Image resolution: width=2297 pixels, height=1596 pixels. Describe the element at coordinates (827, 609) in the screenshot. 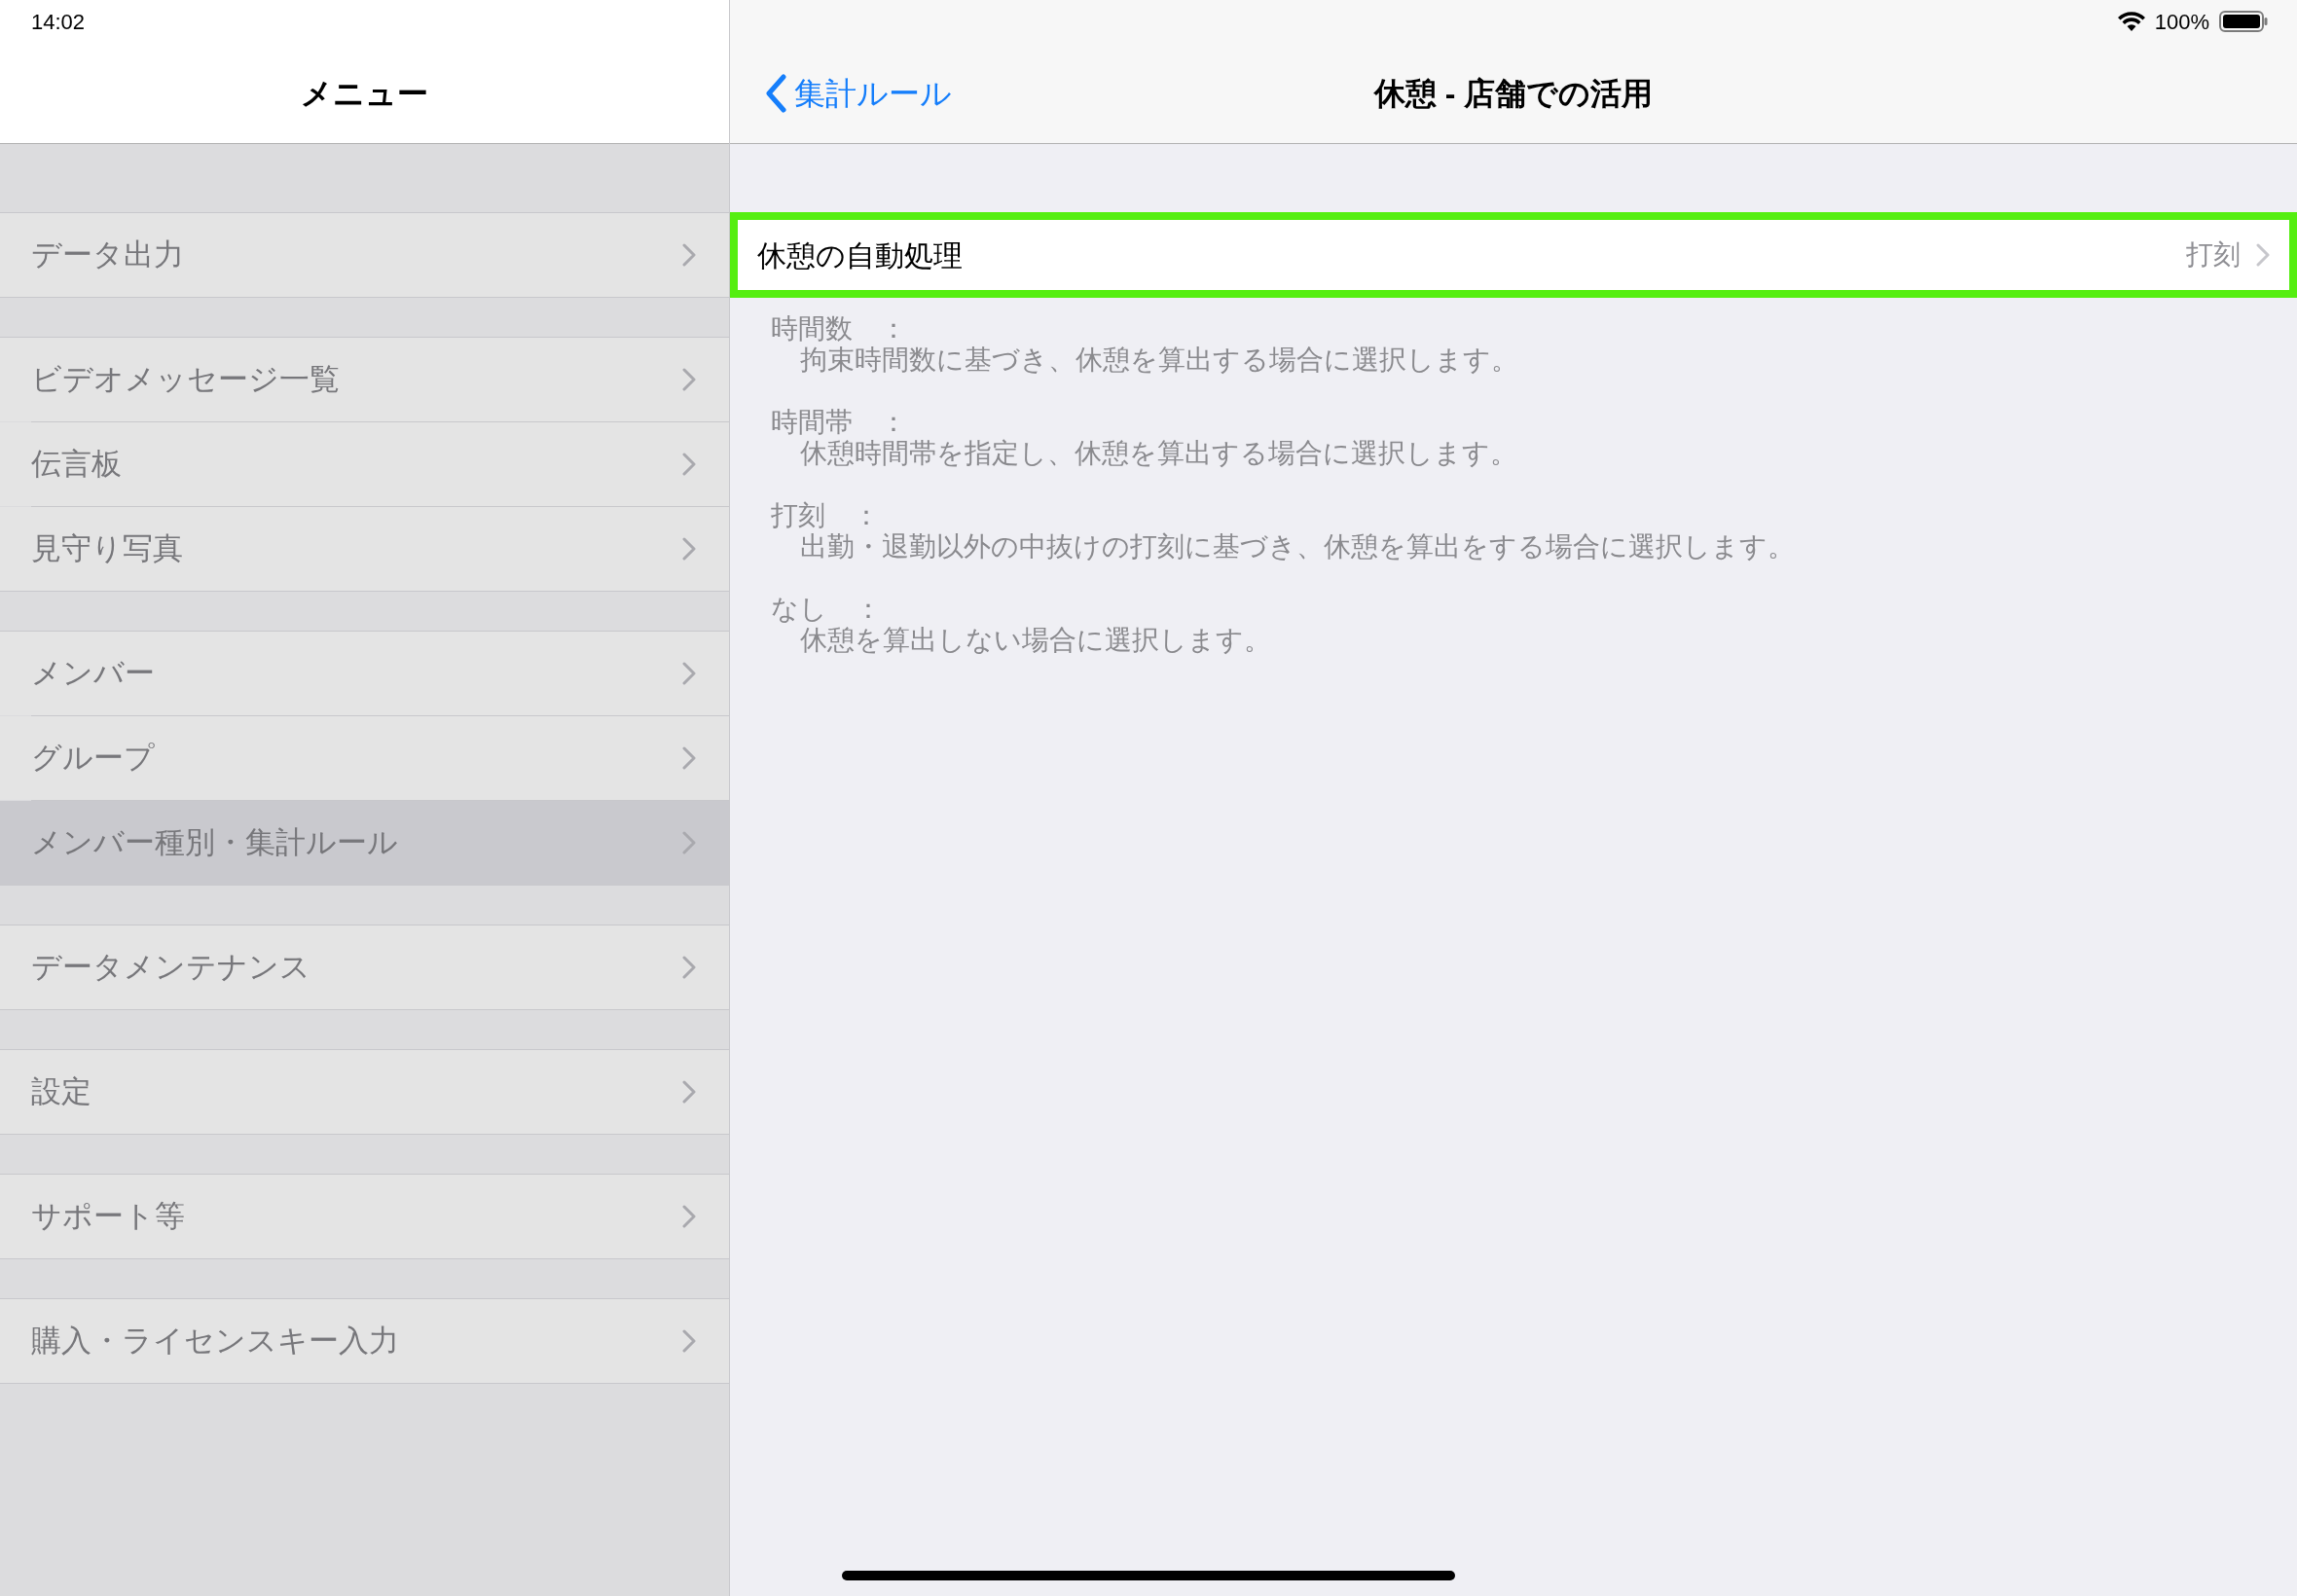

I see `description-term: なし ：` at that location.